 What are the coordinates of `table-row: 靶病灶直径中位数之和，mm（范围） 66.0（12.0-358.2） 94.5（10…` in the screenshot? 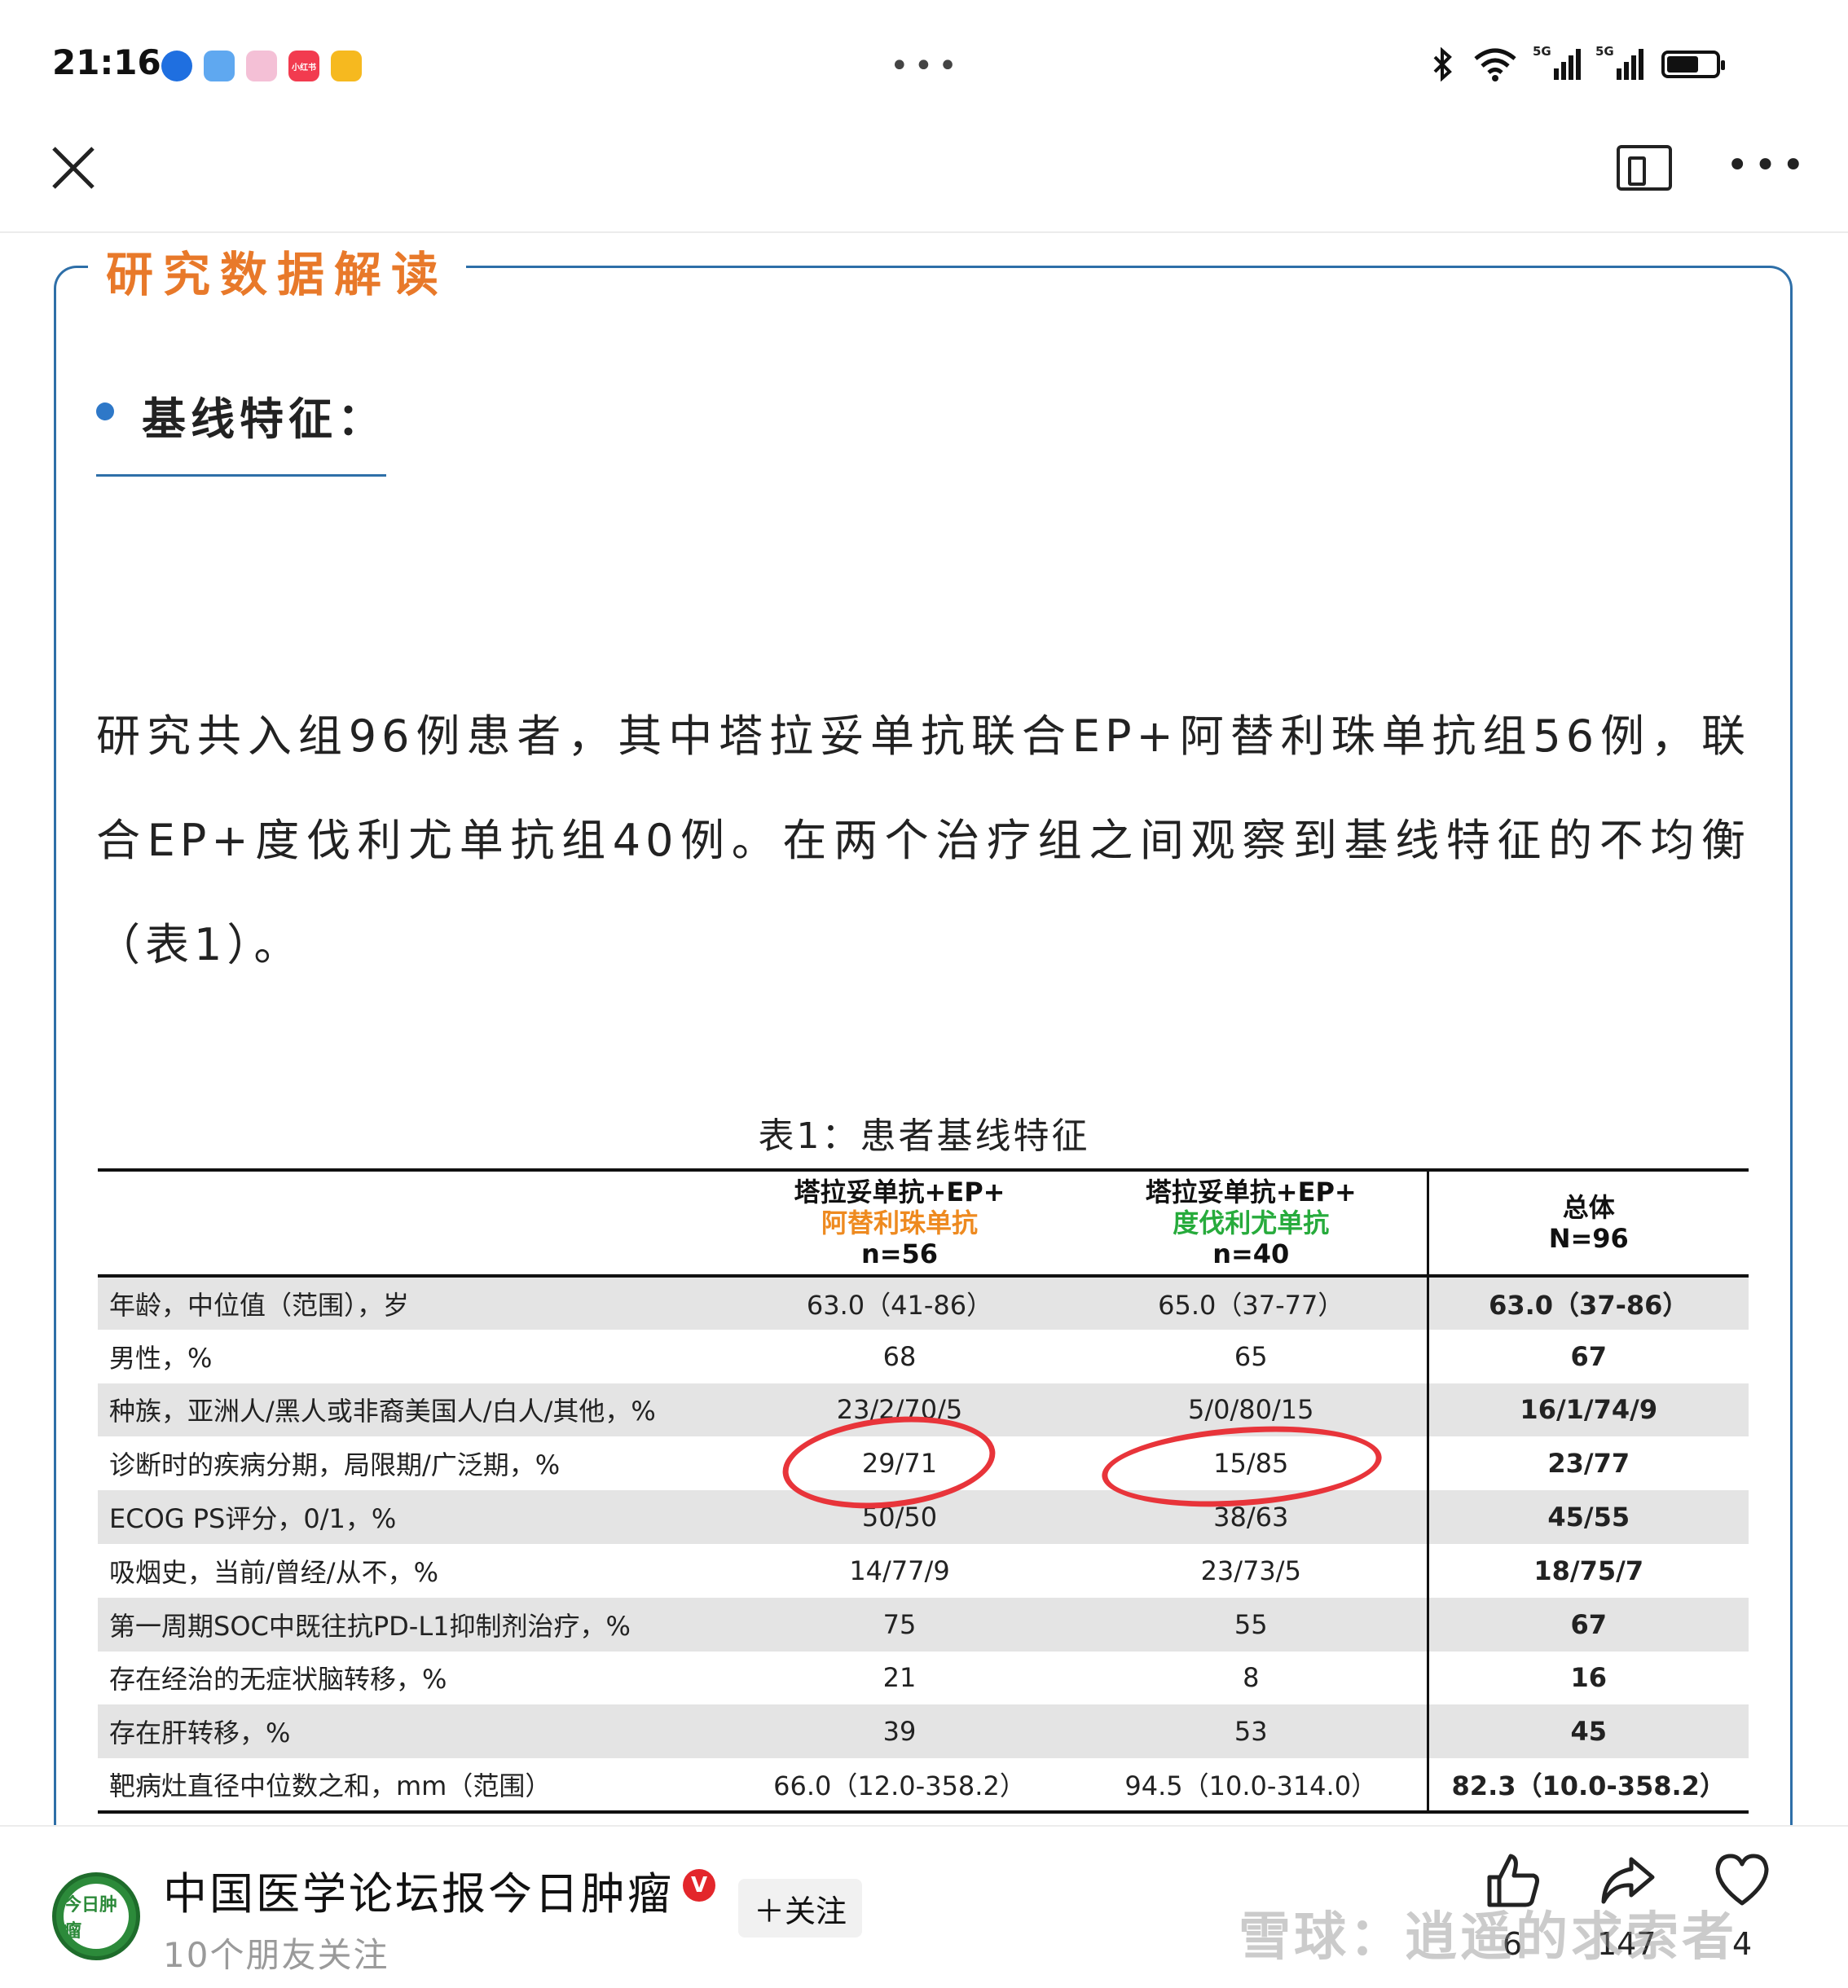 It's located at (923, 1785).